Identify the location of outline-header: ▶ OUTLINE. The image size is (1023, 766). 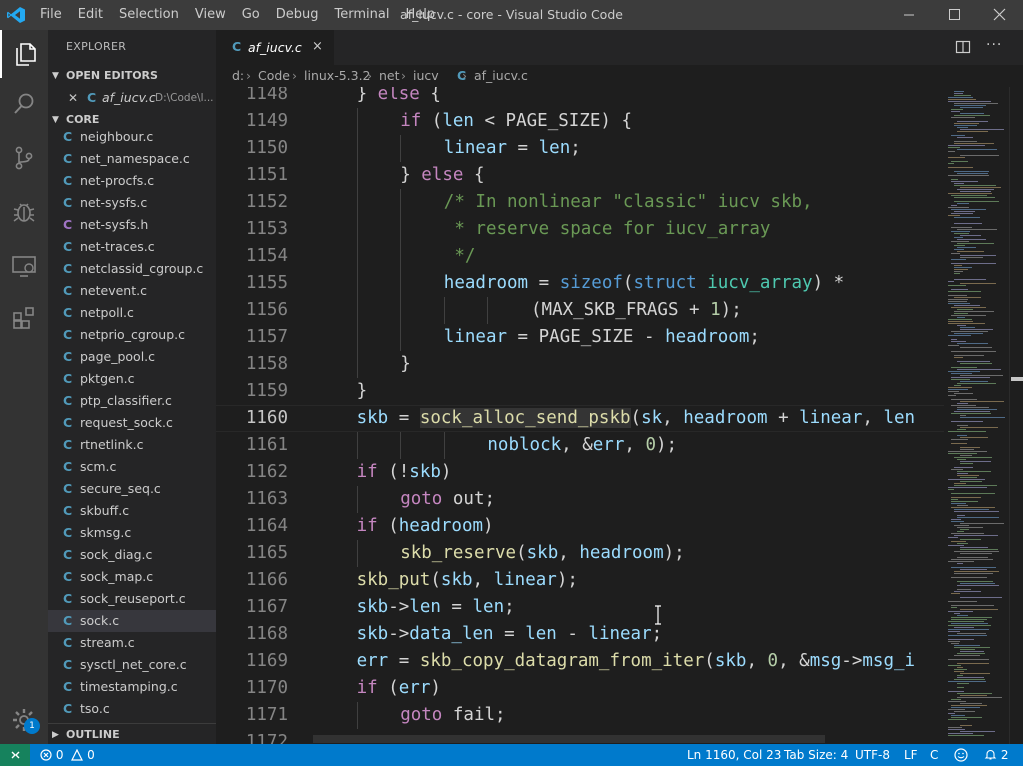
(132, 733).